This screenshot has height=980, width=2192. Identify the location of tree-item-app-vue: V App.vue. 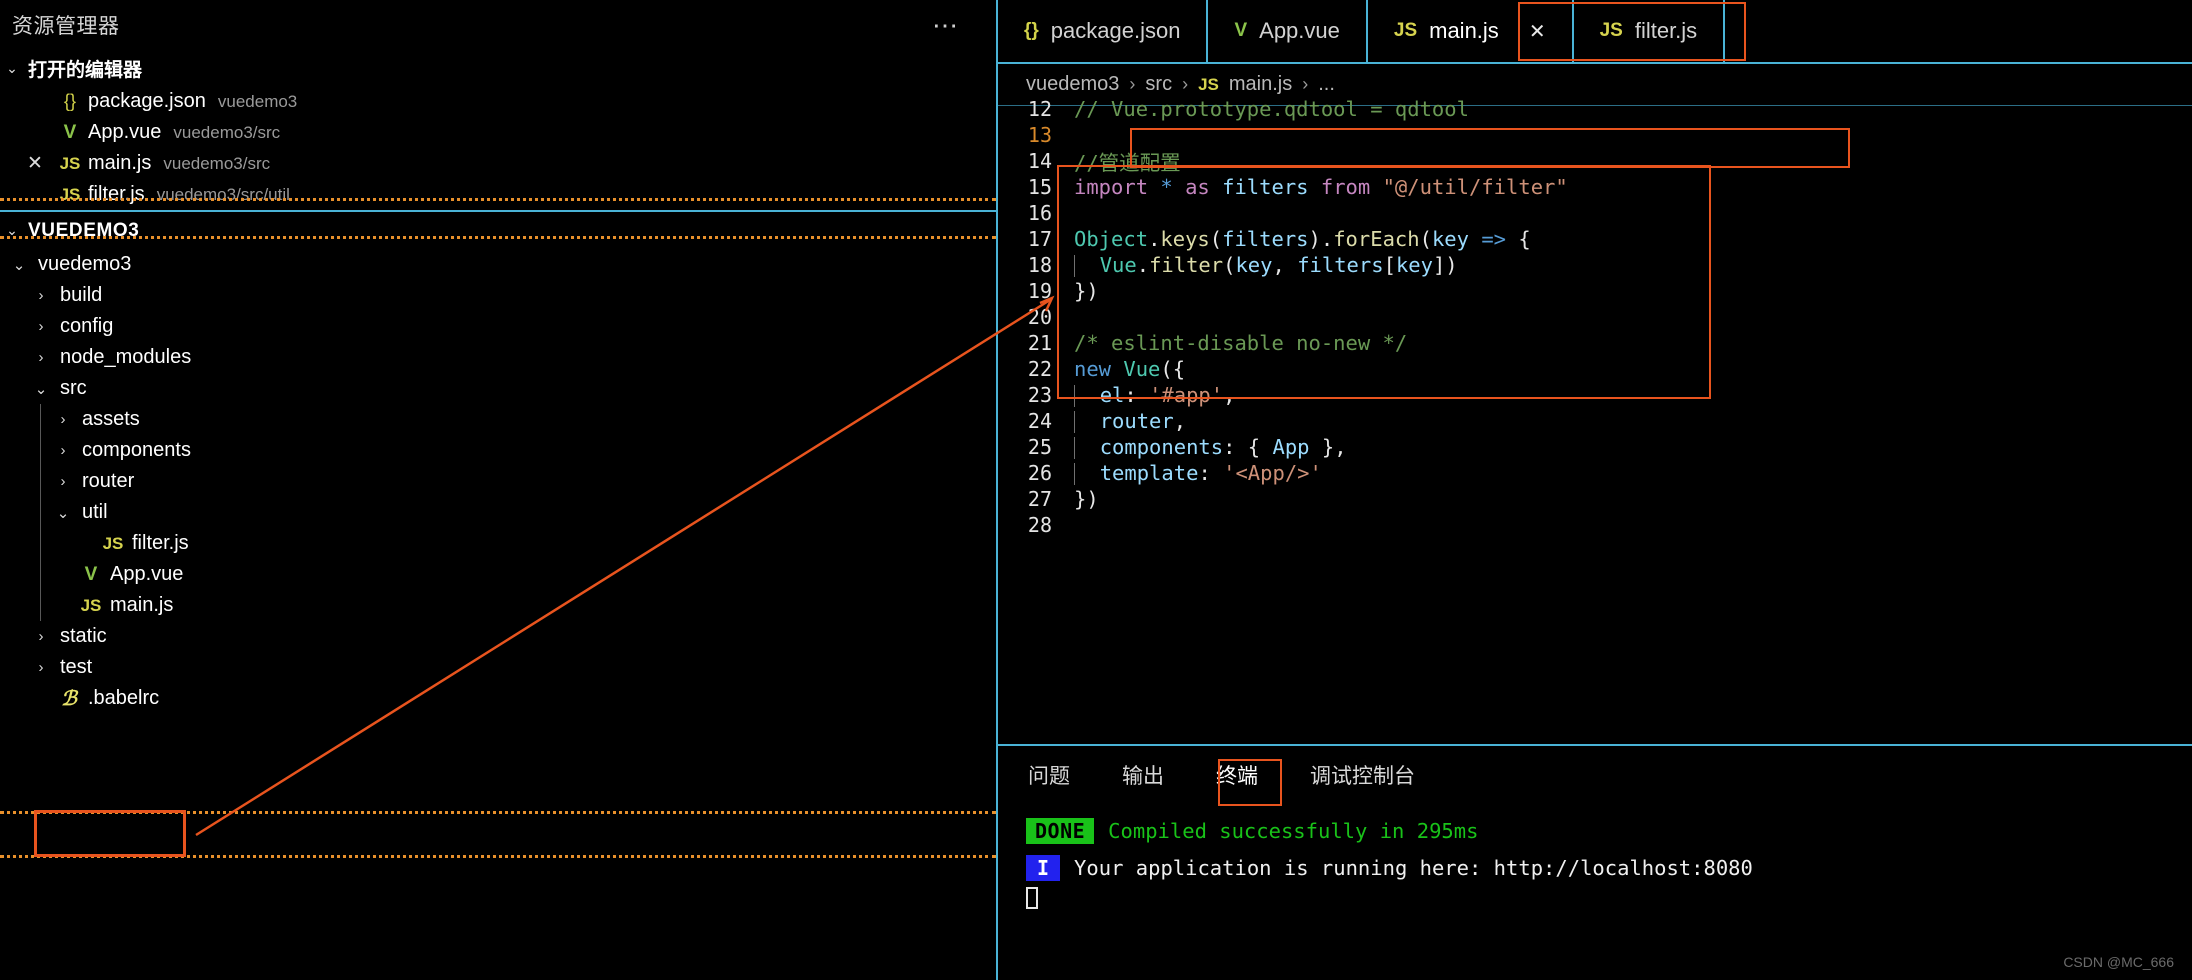
(498, 574).